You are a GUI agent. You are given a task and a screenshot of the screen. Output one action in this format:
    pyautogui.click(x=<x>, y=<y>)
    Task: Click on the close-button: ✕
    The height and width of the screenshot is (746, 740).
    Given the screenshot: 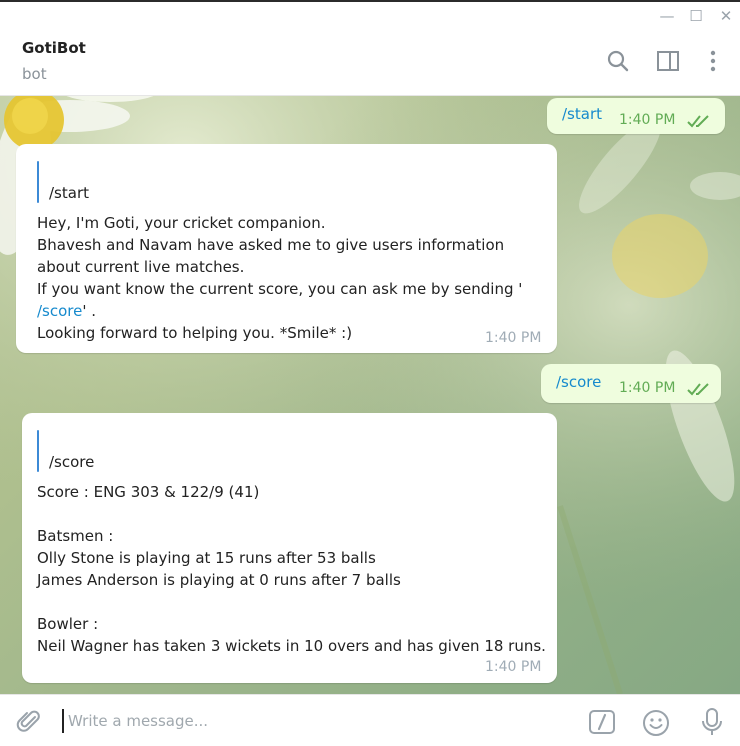 What is the action you would take?
    pyautogui.click(x=726, y=16)
    